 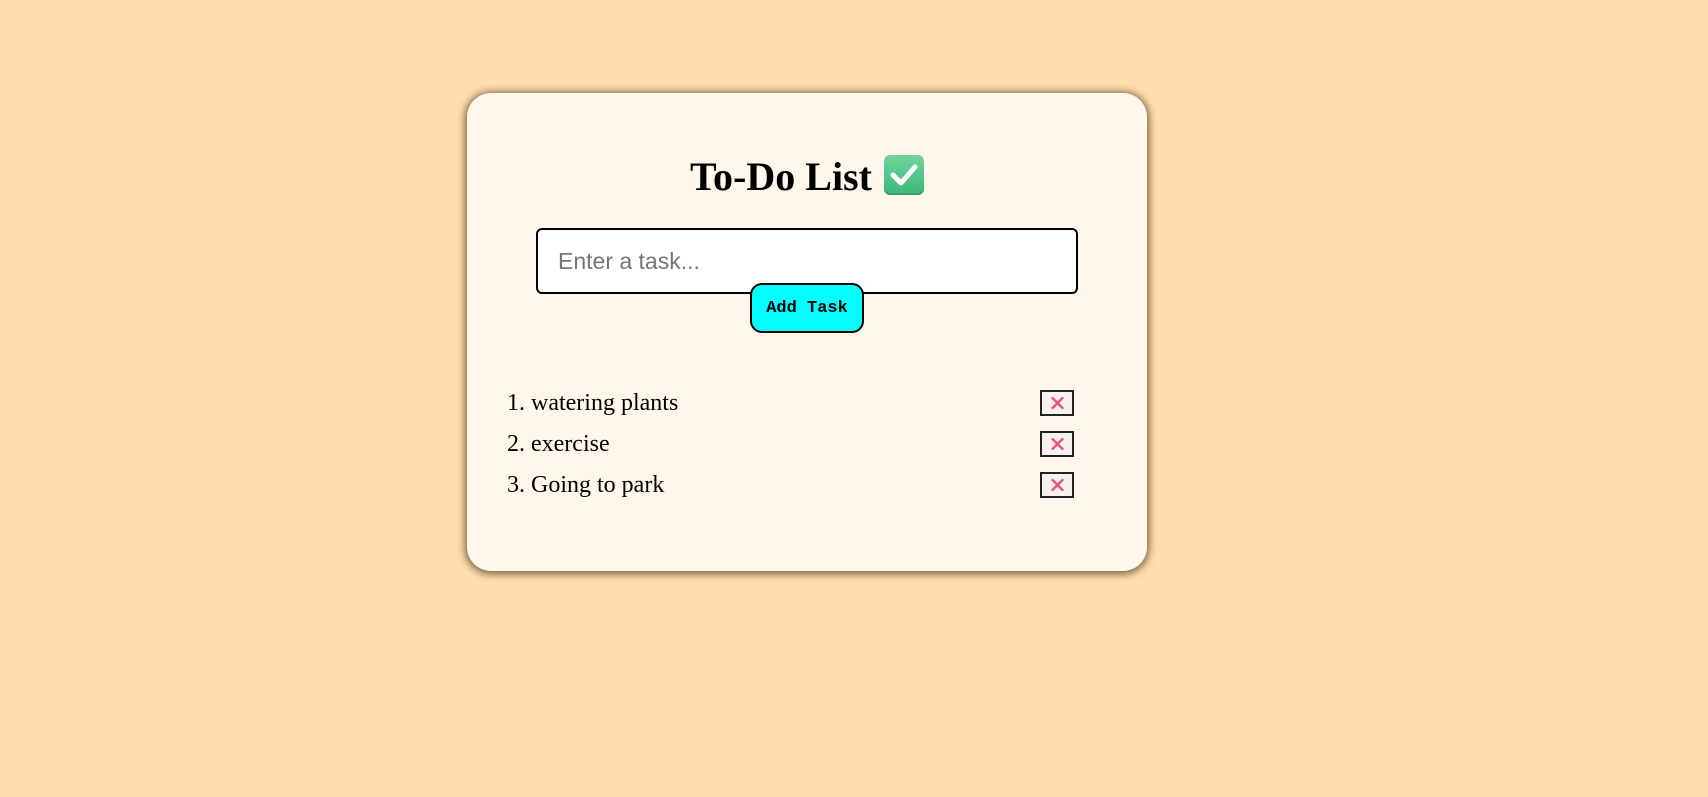 I want to click on title-text: To-Do List, so click(x=781, y=176).